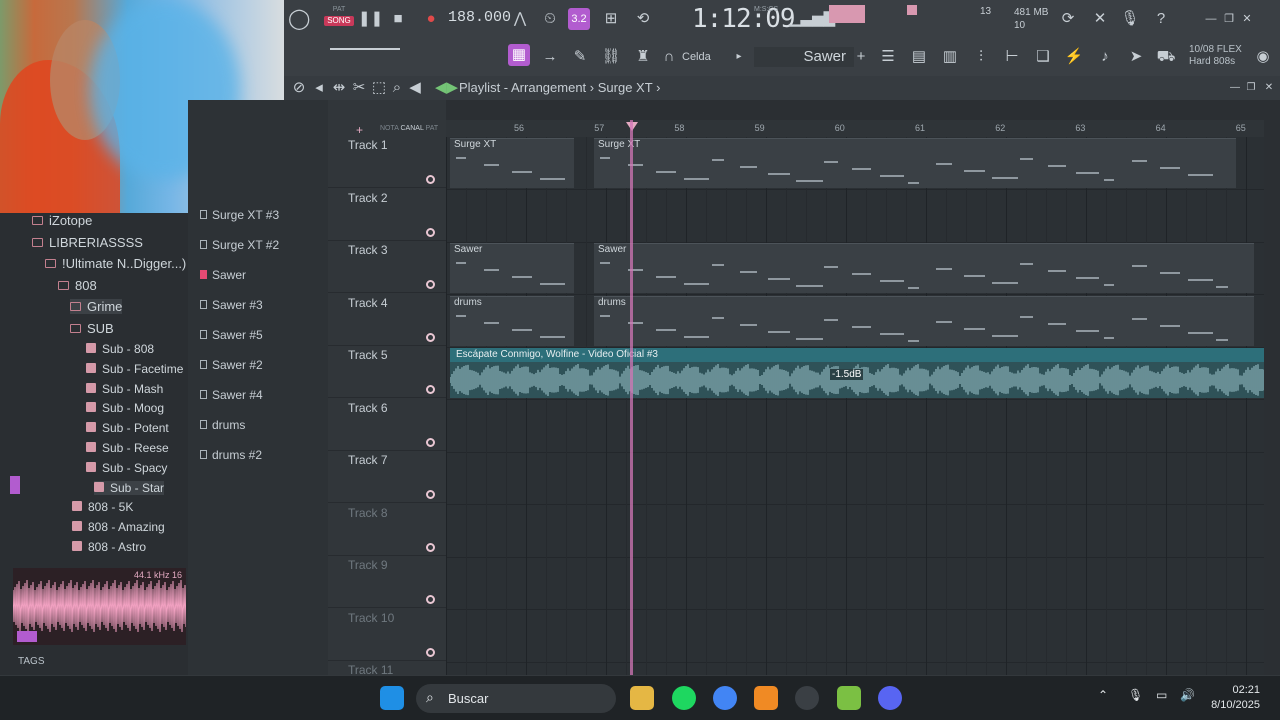  I want to click on pl-close-icon: ✕, so click(1269, 88).